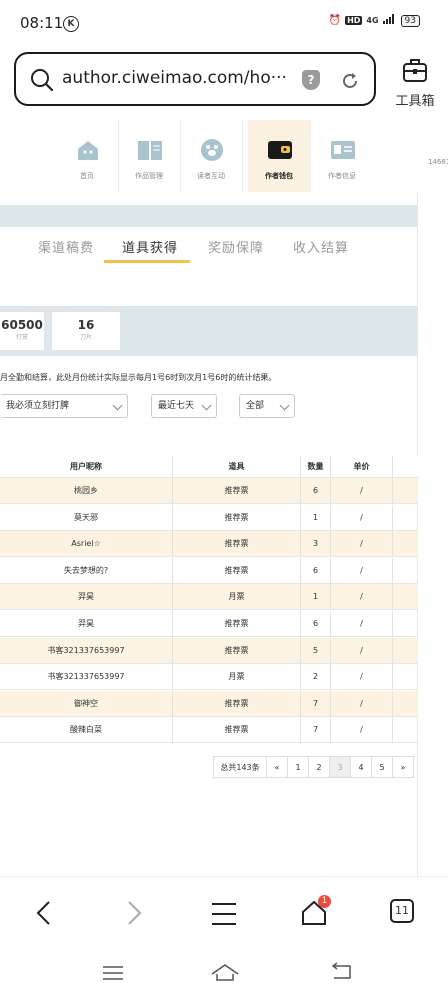  What do you see at coordinates (389, 20) in the screenshot?
I see `signal-bars-icon` at bounding box center [389, 20].